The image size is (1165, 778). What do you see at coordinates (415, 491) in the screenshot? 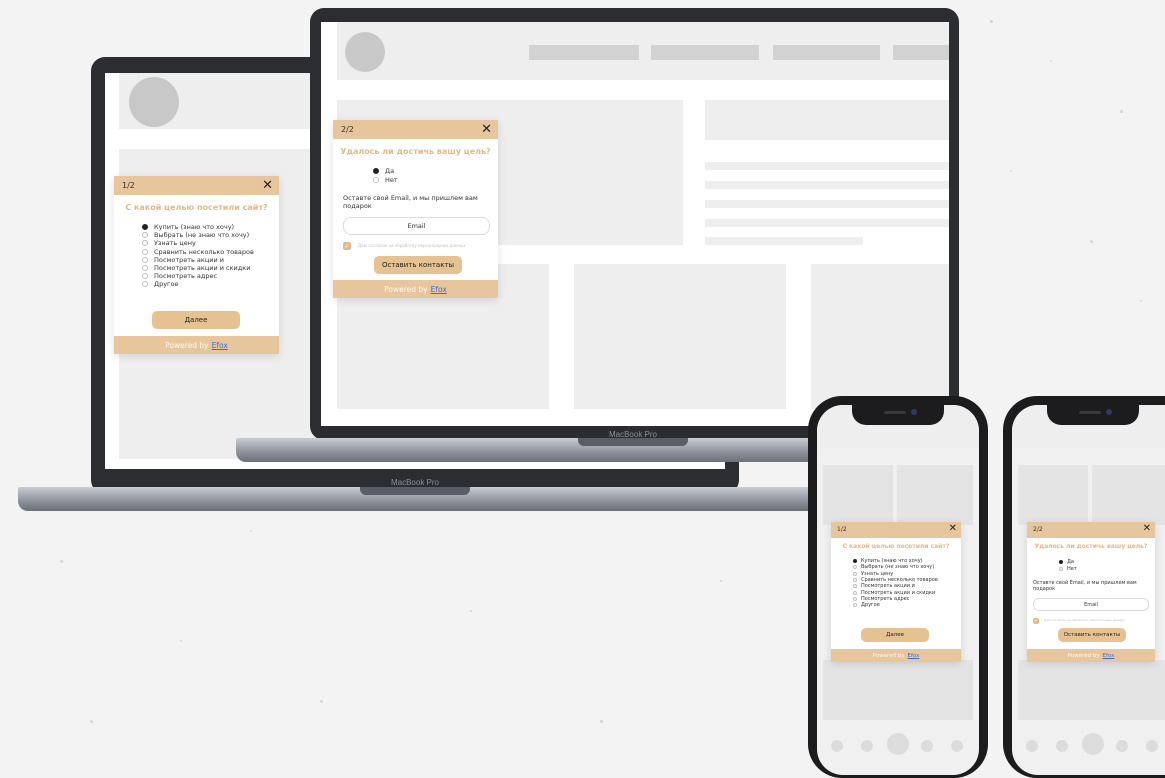
I see `laptop-back-notch` at bounding box center [415, 491].